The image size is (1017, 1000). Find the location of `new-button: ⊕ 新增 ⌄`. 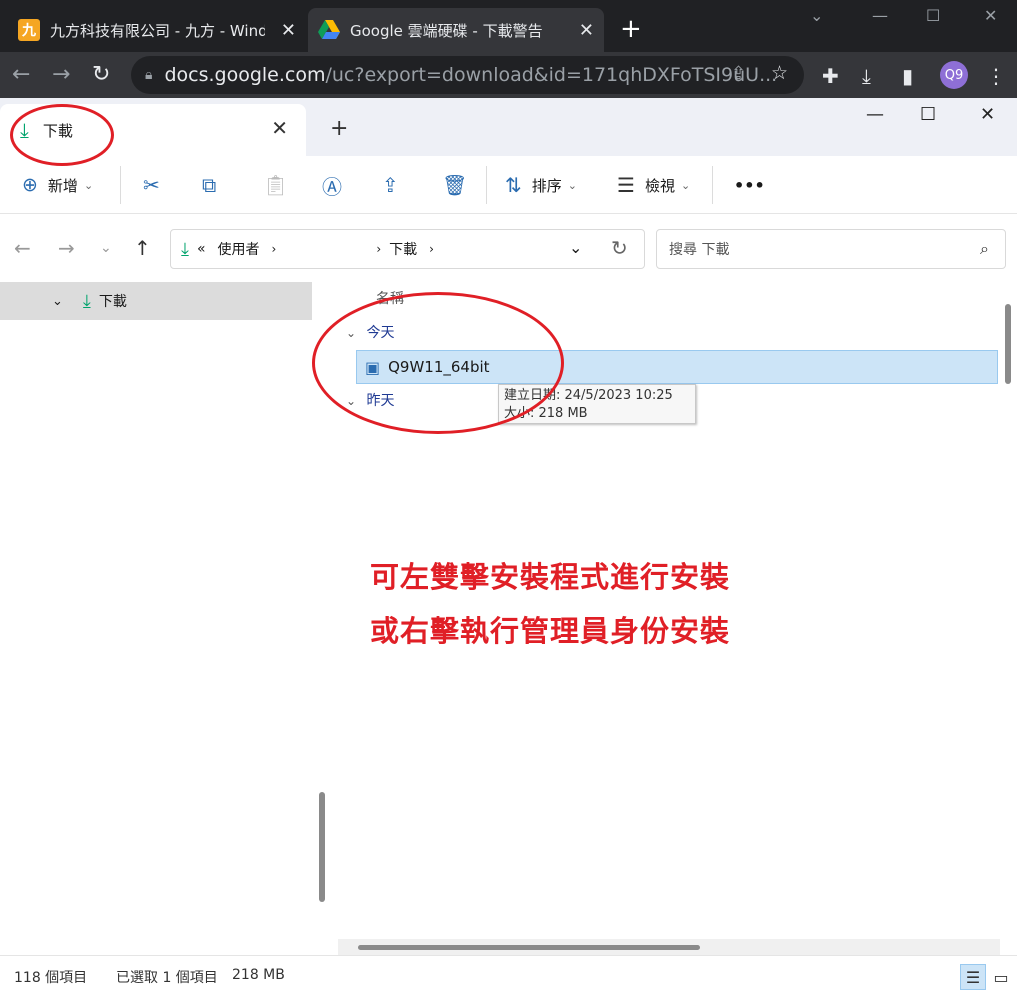

new-button: ⊕ 新增 ⌄ is located at coordinates (57, 185).